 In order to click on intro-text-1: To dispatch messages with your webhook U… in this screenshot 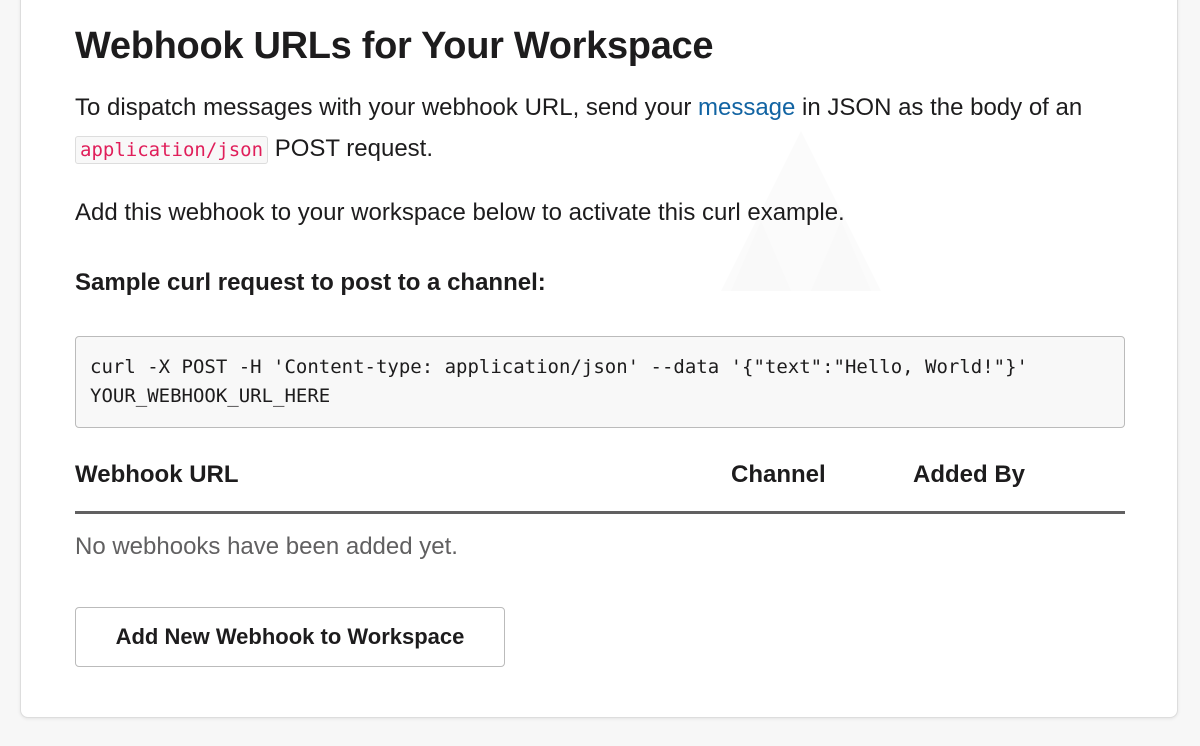, I will do `click(386, 107)`.